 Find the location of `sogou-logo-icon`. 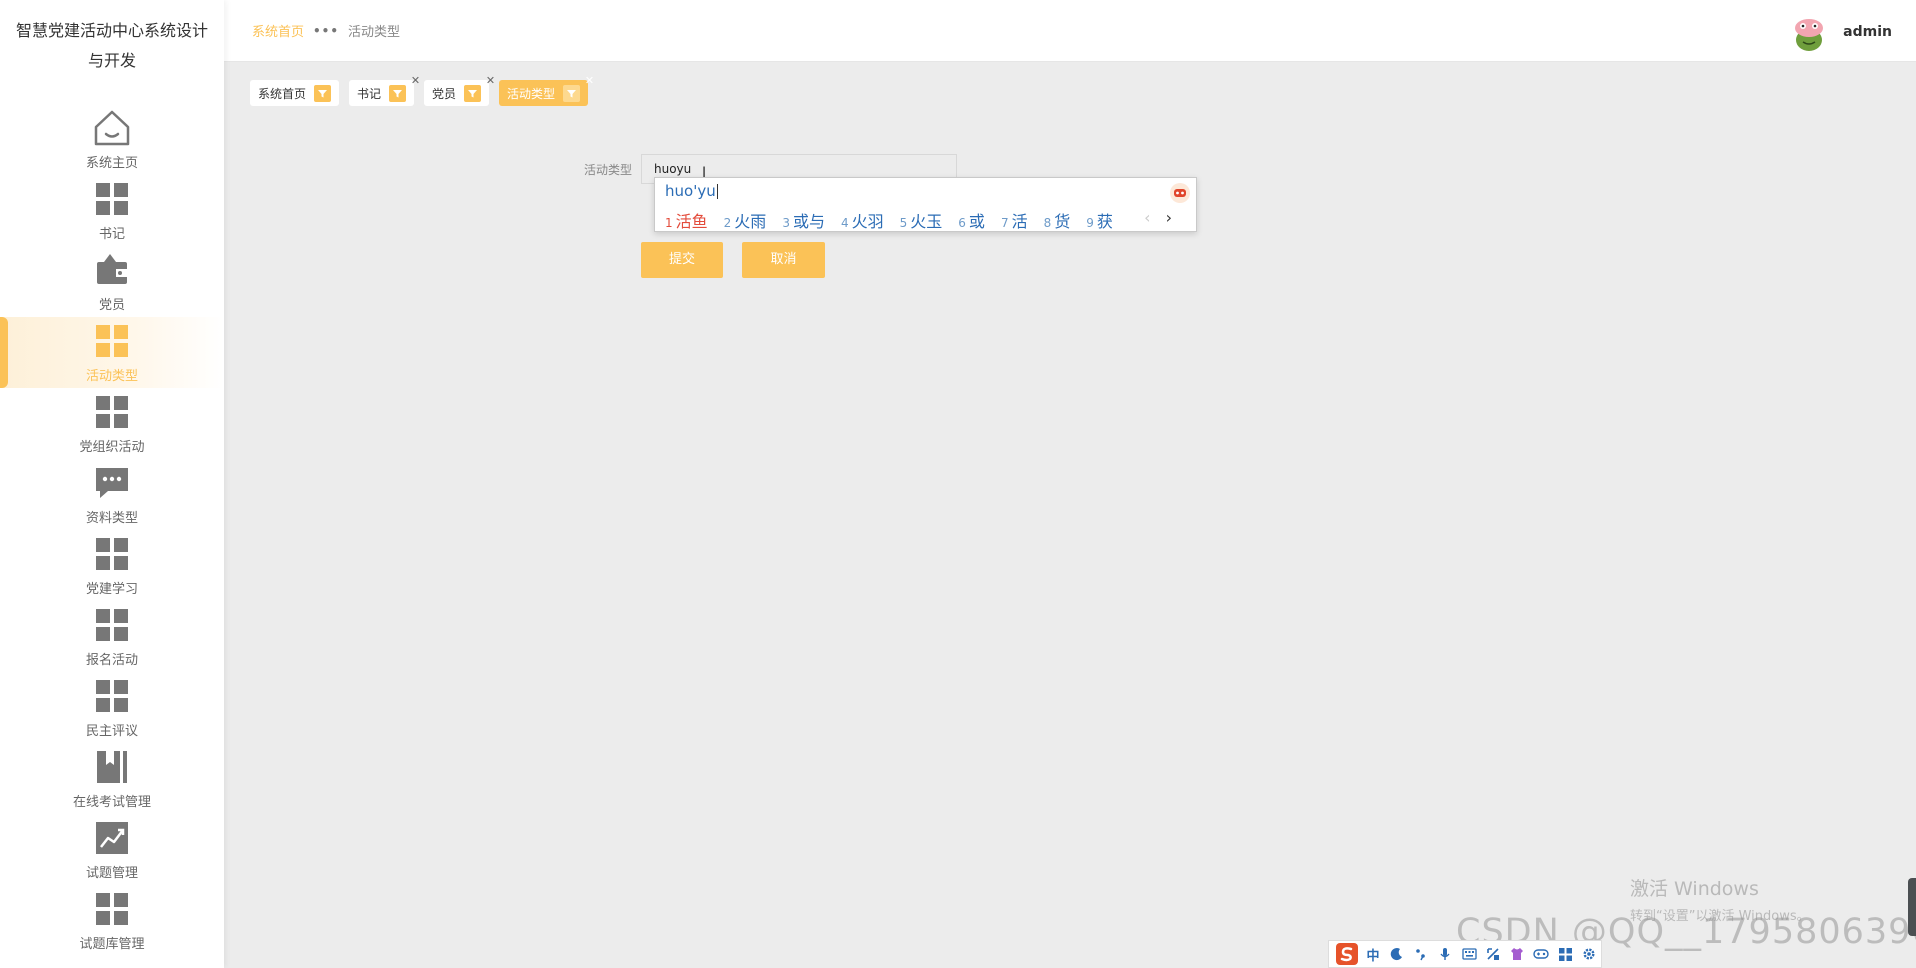

sogou-logo-icon is located at coordinates (1347, 954).